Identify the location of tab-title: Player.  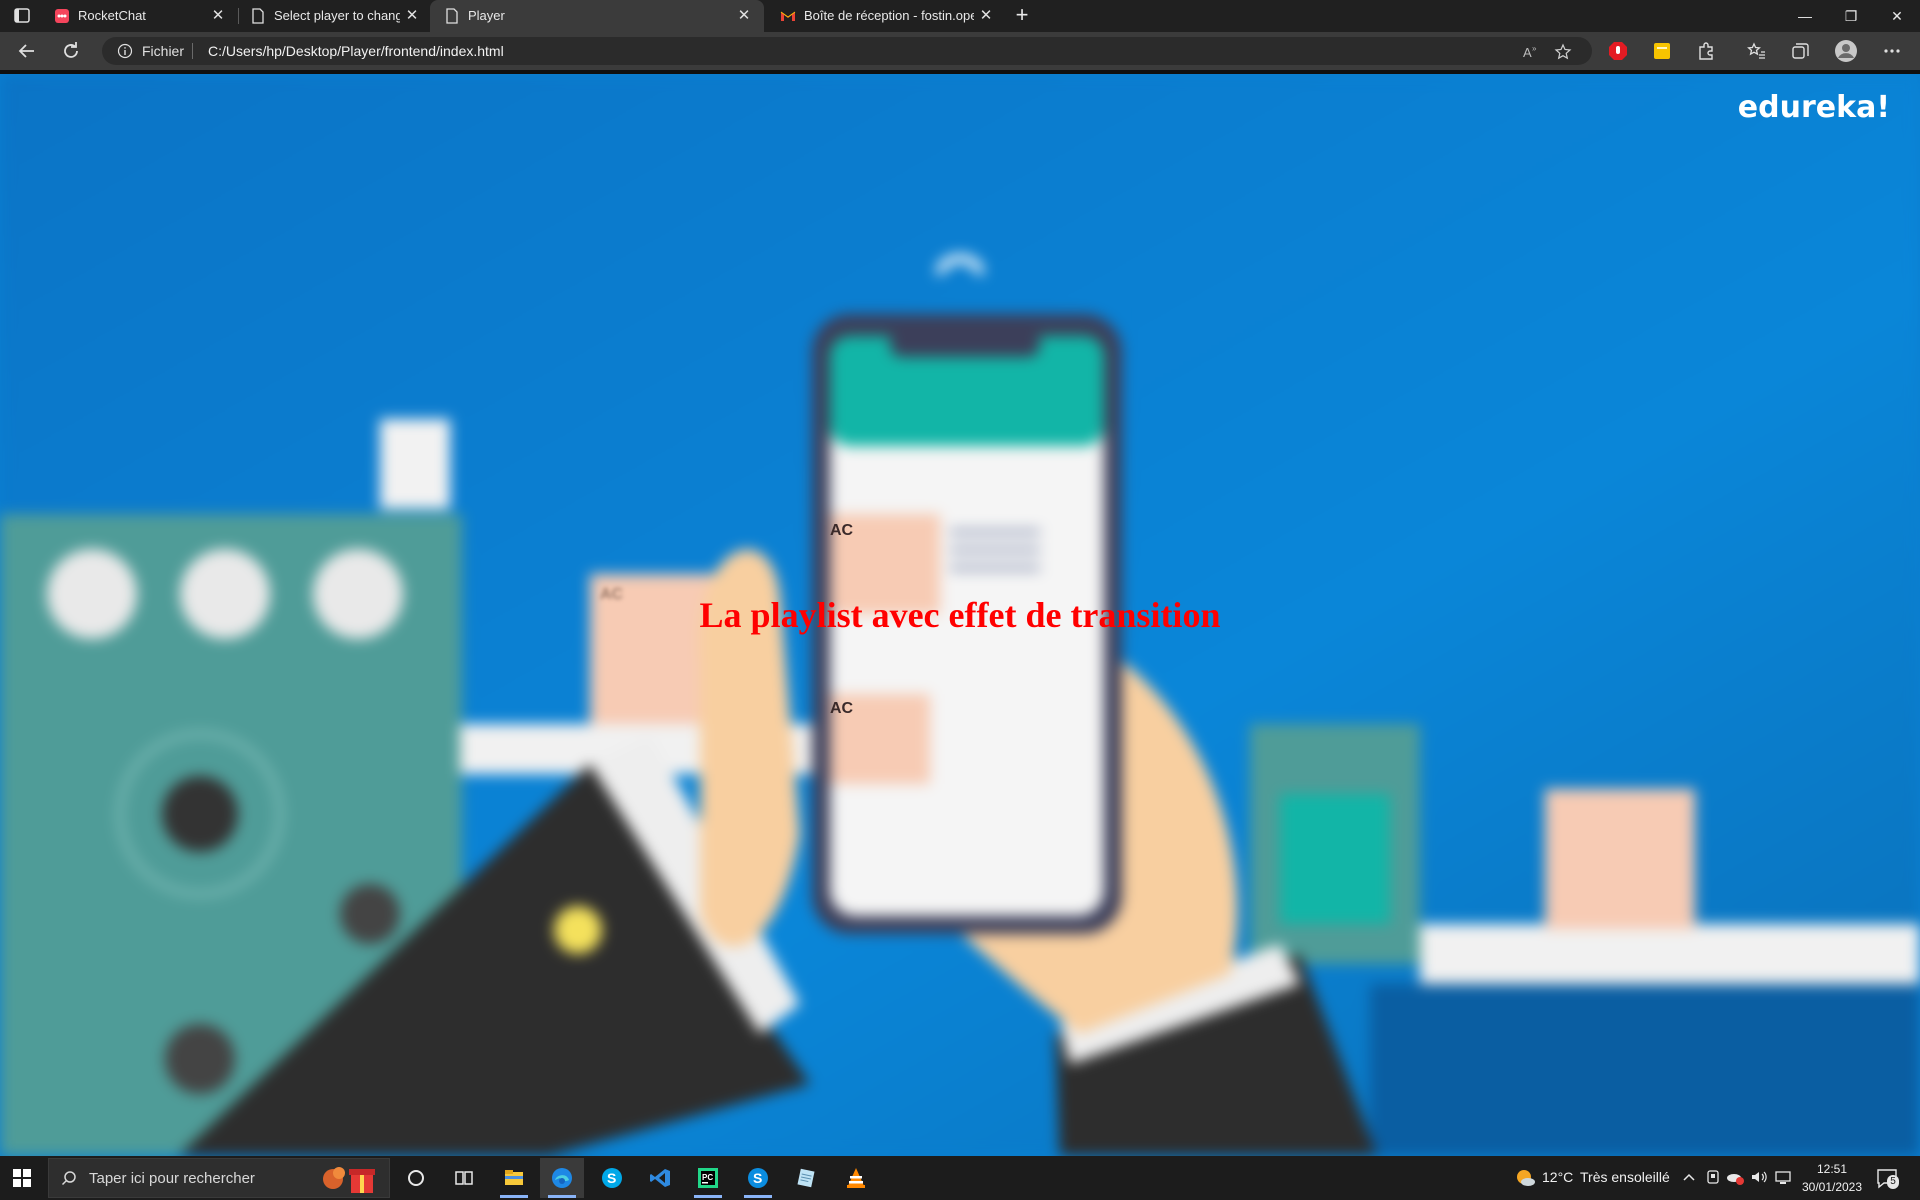
(486, 15).